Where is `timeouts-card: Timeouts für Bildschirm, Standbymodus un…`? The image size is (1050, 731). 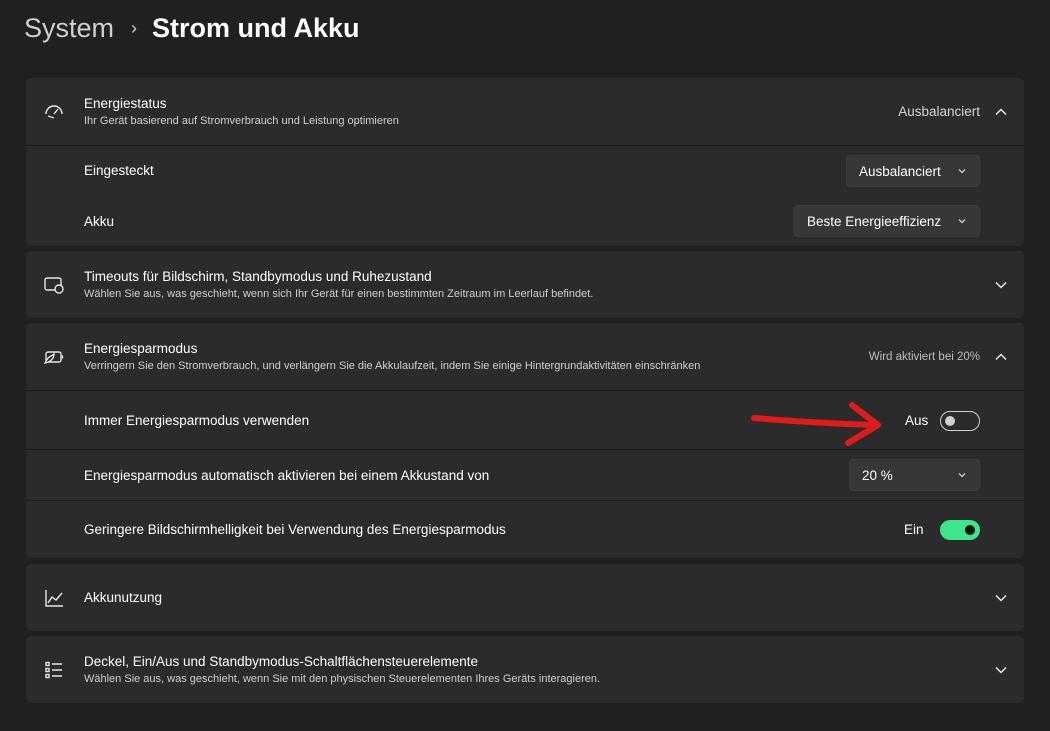 timeouts-card: Timeouts für Bildschirm, Standbymodus un… is located at coordinates (525, 284).